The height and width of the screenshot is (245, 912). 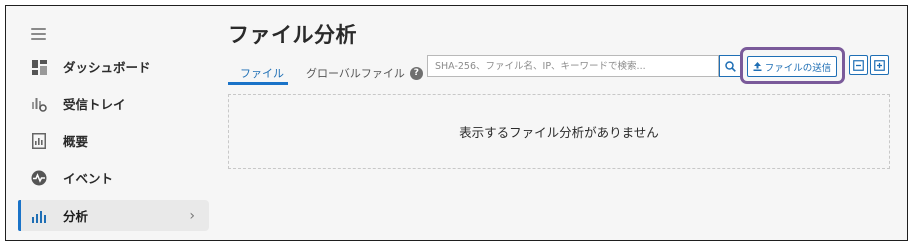 I want to click on sidebar-item-overview: 概要, so click(x=113, y=140).